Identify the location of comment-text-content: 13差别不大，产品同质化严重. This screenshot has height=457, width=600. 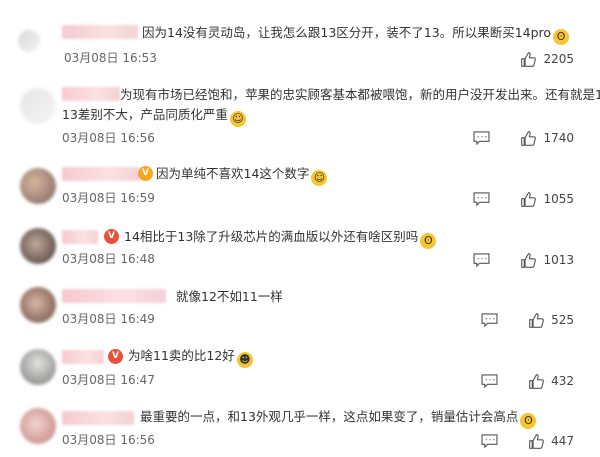
(145, 114).